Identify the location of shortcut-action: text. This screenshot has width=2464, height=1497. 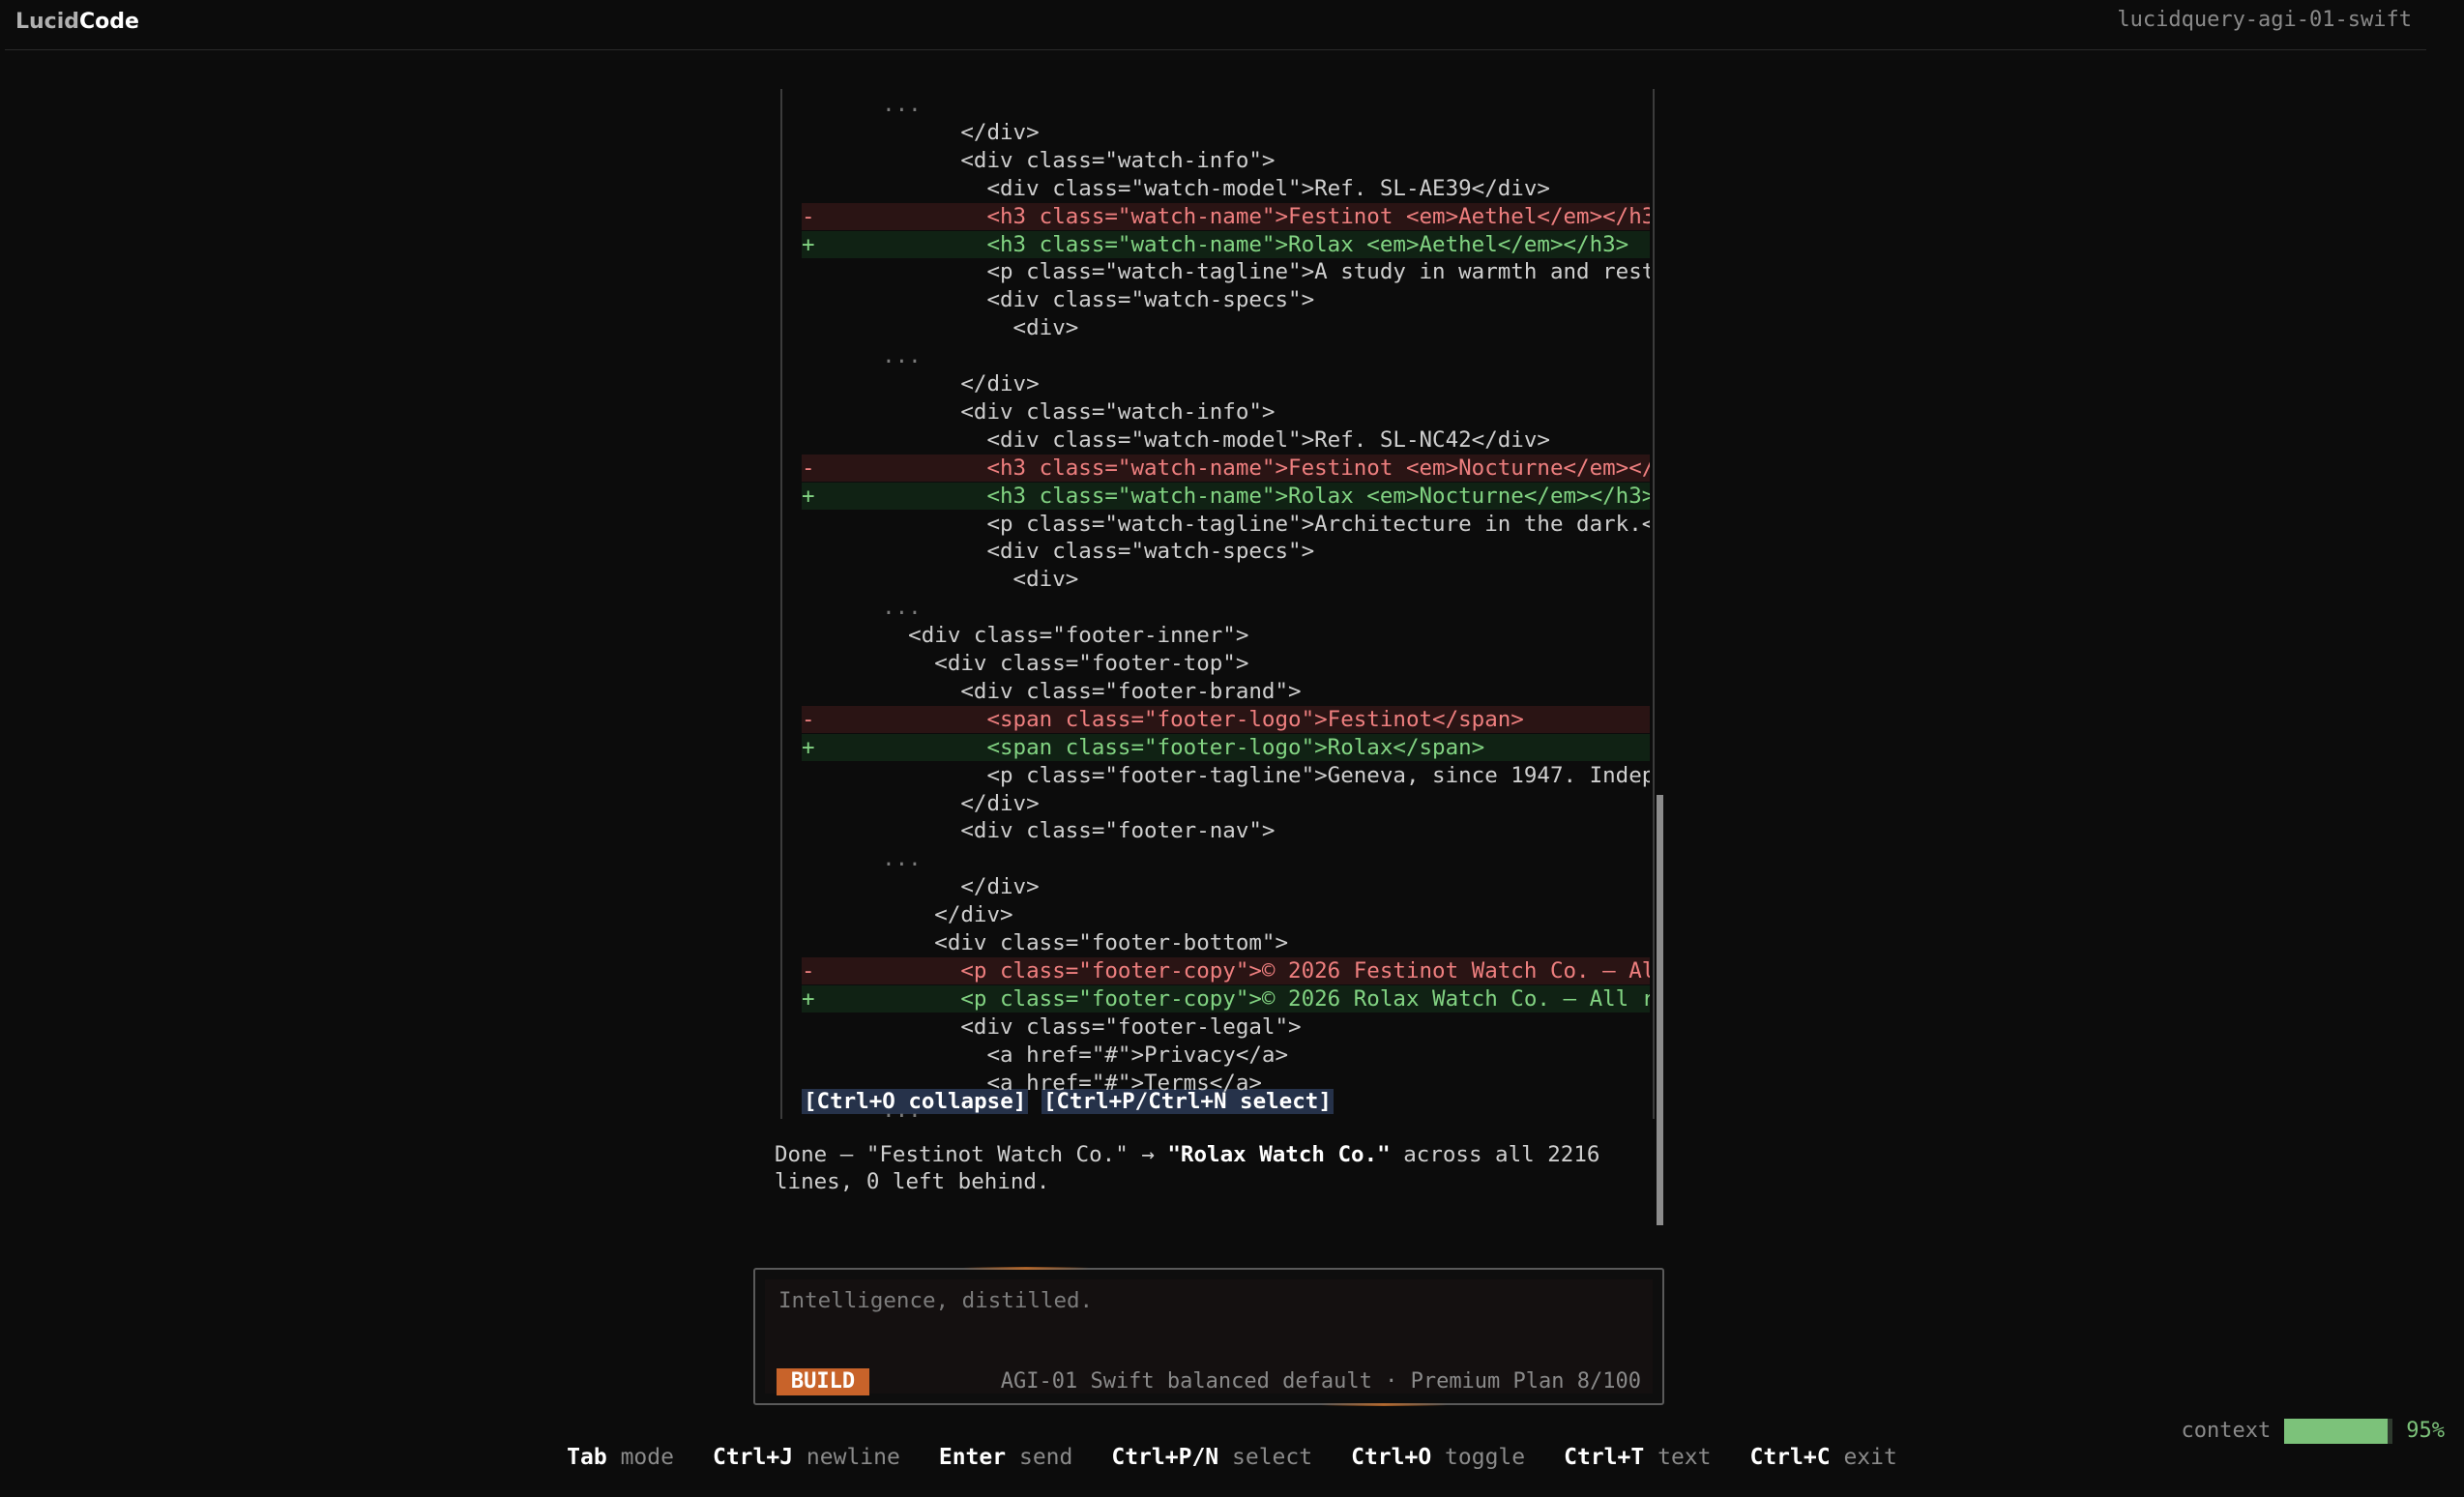
(1685, 1457).